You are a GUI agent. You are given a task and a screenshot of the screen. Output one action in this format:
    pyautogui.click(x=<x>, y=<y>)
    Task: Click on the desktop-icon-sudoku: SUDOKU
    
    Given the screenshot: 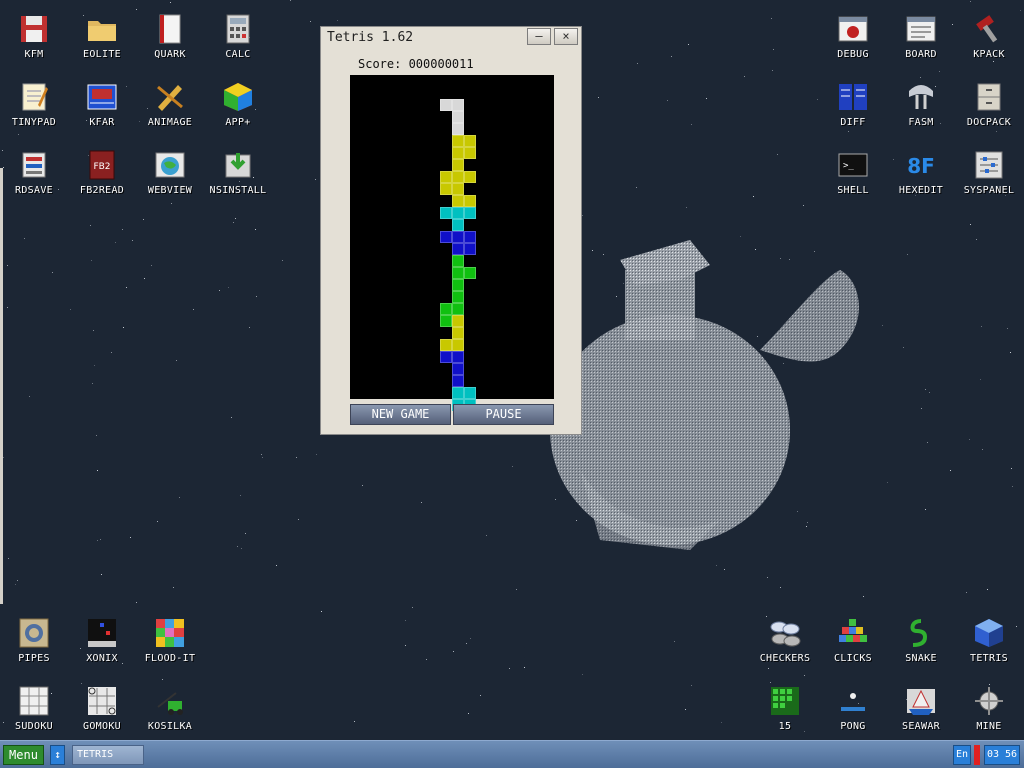 What is the action you would take?
    pyautogui.click(x=34, y=709)
    